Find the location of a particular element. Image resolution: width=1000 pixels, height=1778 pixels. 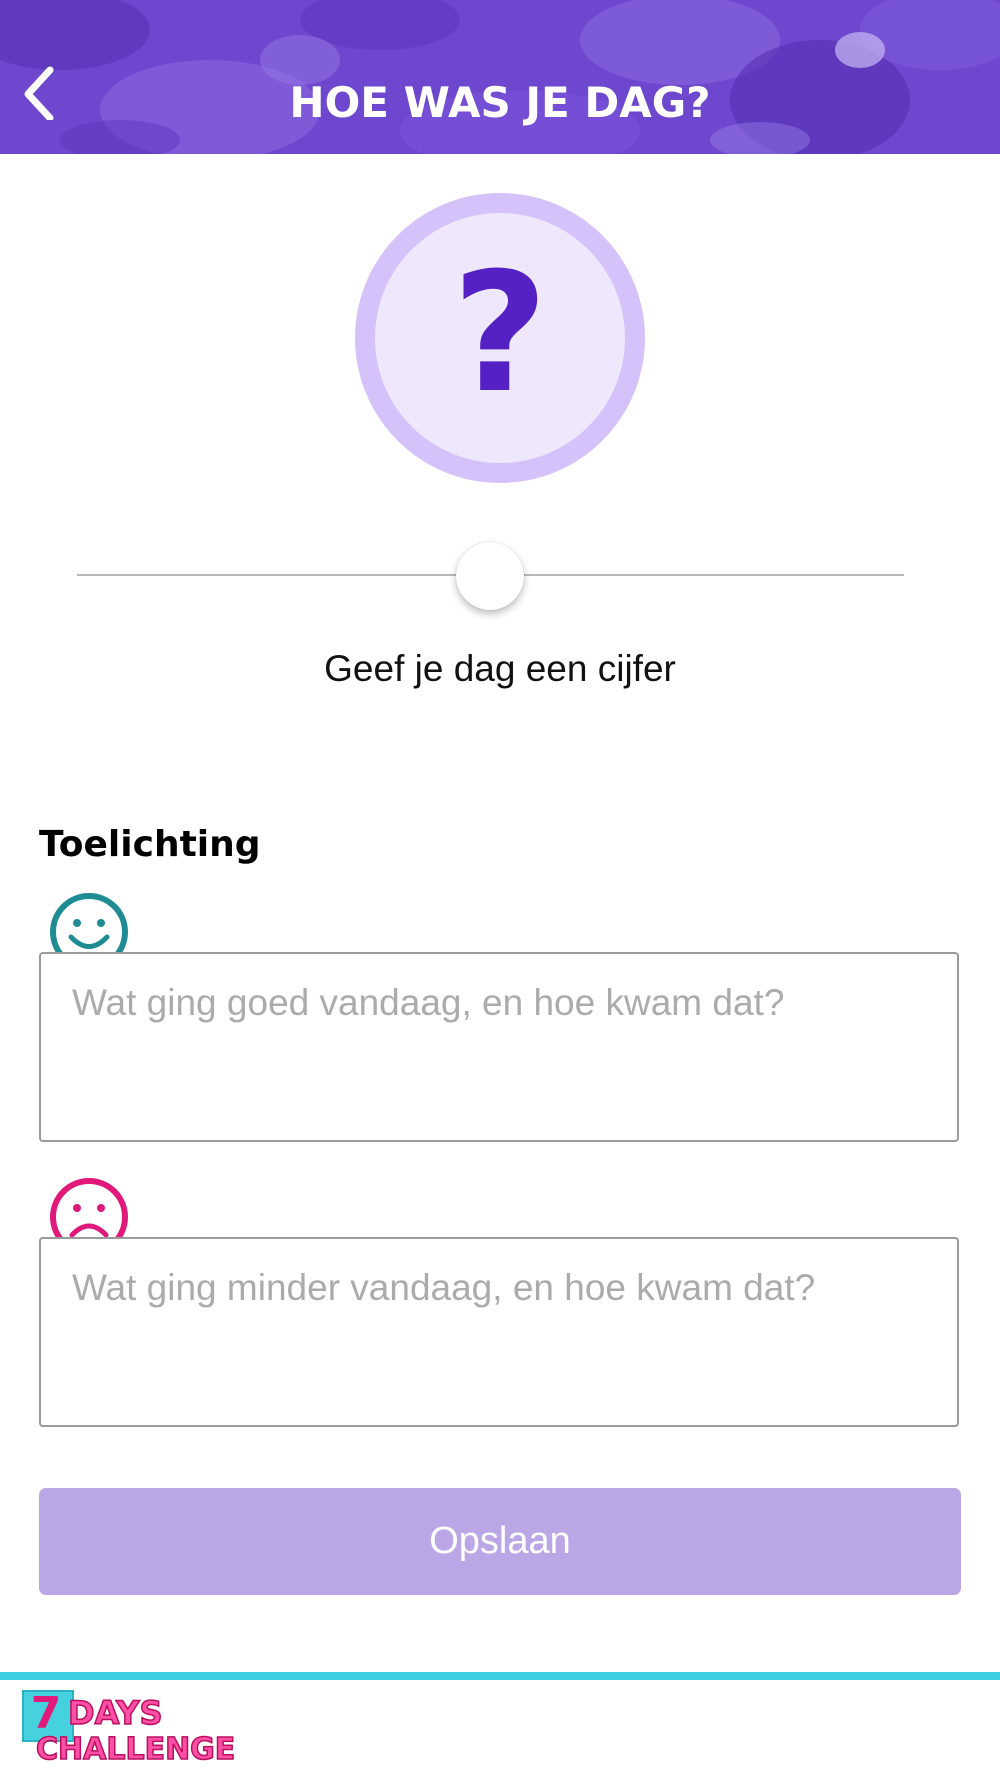

header: HOE WAS JE DAG? is located at coordinates (500, 77).